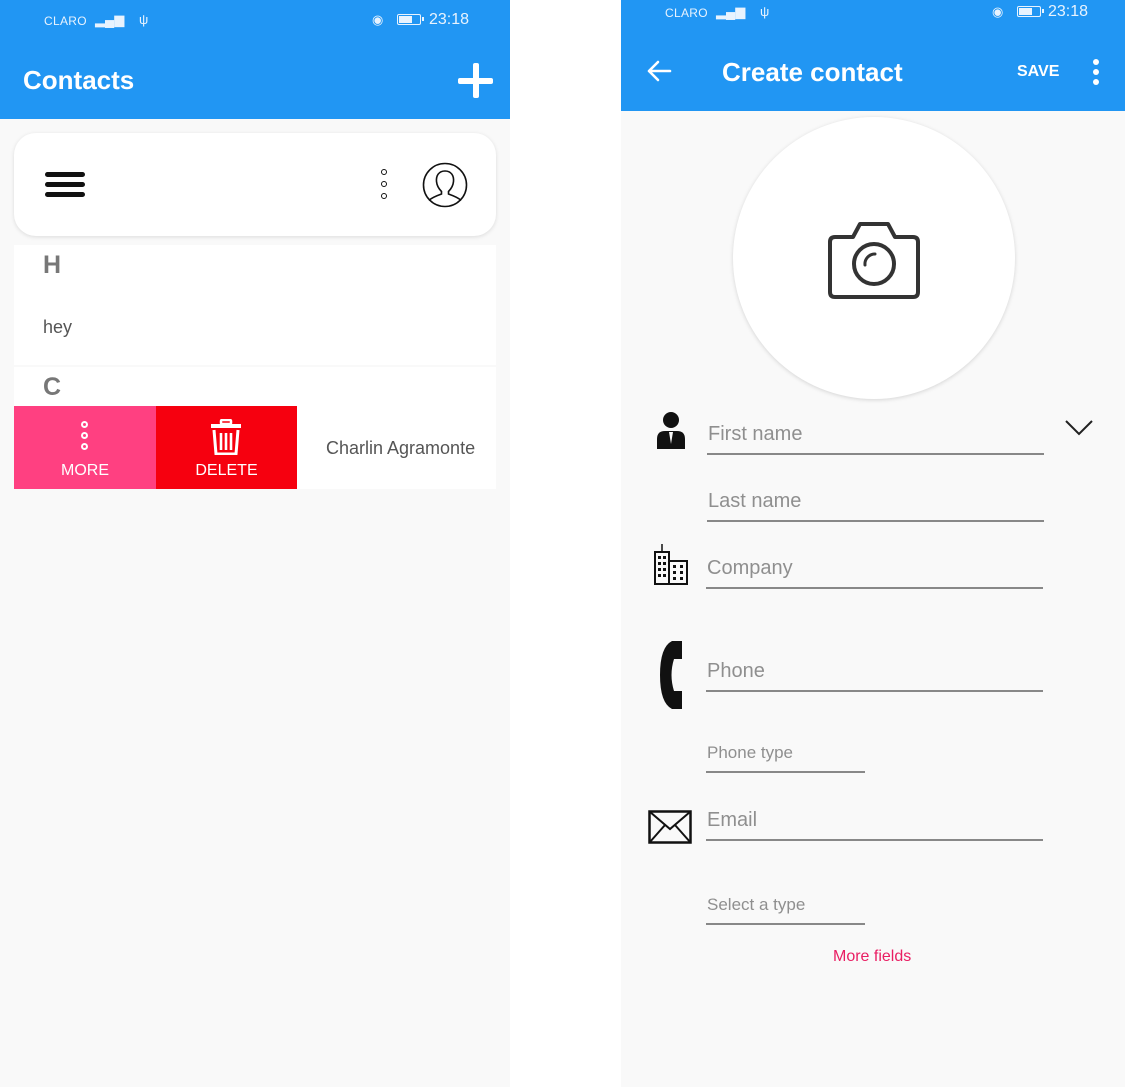 This screenshot has height=1087, width=1125. I want to click on profile-avatar-icon, so click(445, 185).